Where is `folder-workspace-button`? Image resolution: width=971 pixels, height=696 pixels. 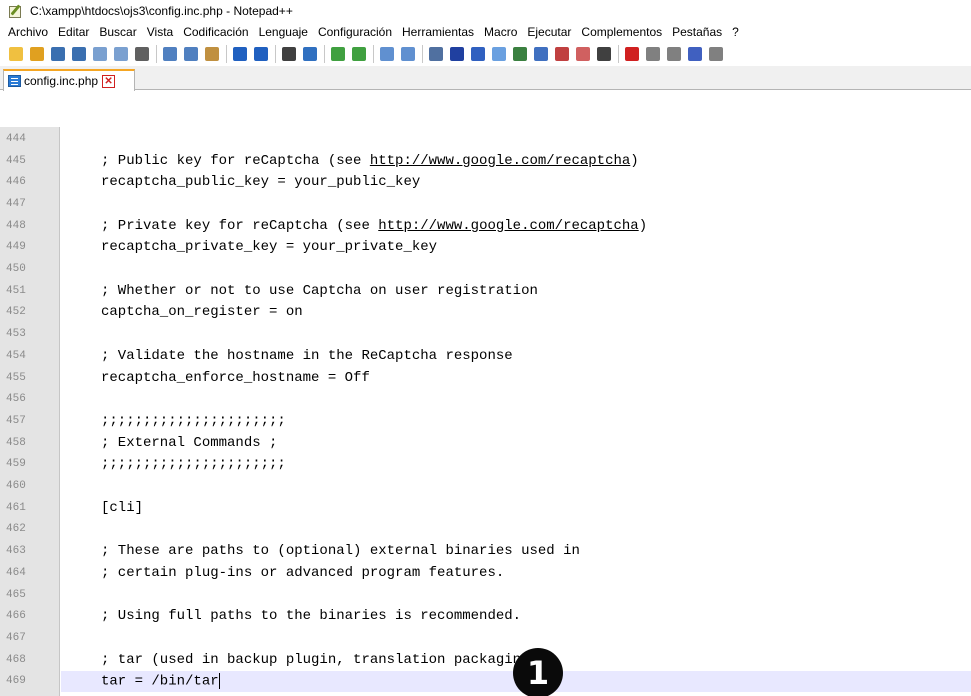 folder-workspace-button is located at coordinates (562, 54).